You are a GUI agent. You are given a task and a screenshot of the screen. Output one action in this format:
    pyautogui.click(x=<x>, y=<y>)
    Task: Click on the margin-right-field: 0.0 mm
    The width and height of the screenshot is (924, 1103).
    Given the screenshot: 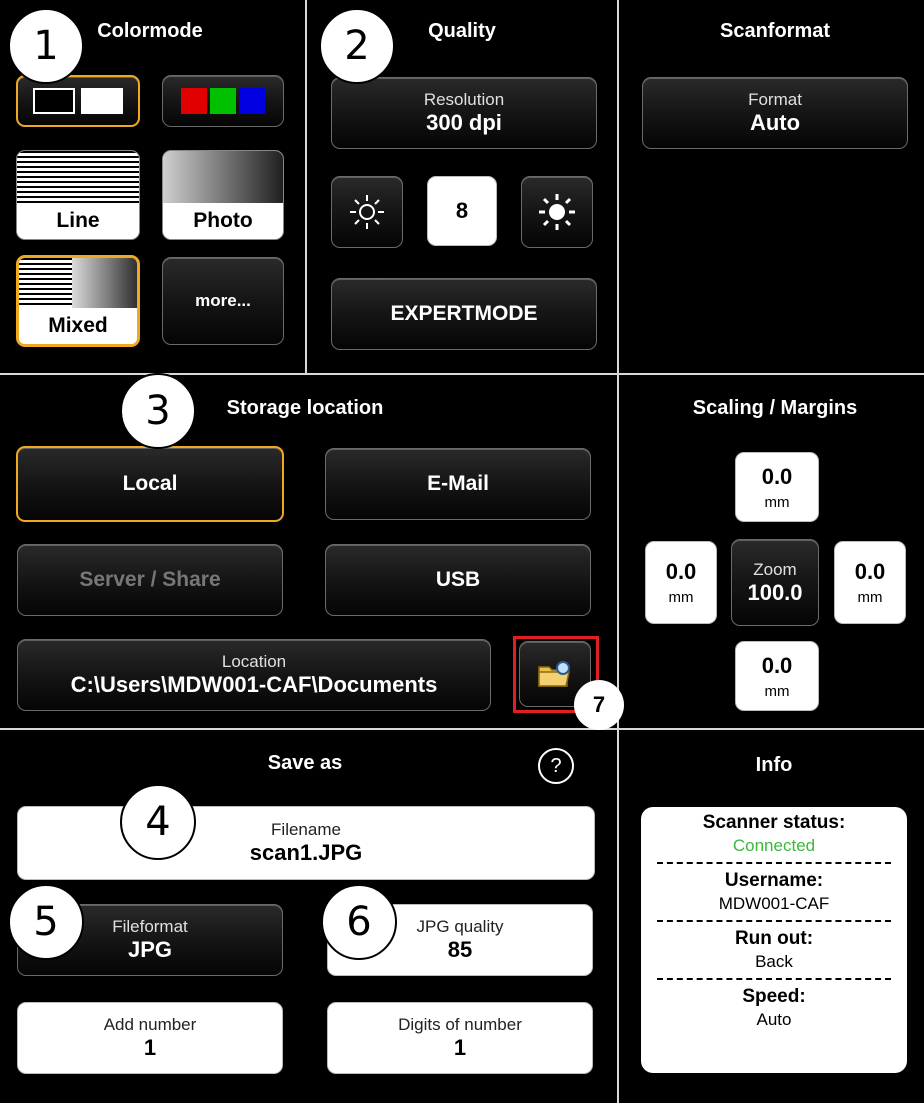 What is the action you would take?
    pyautogui.click(x=870, y=582)
    